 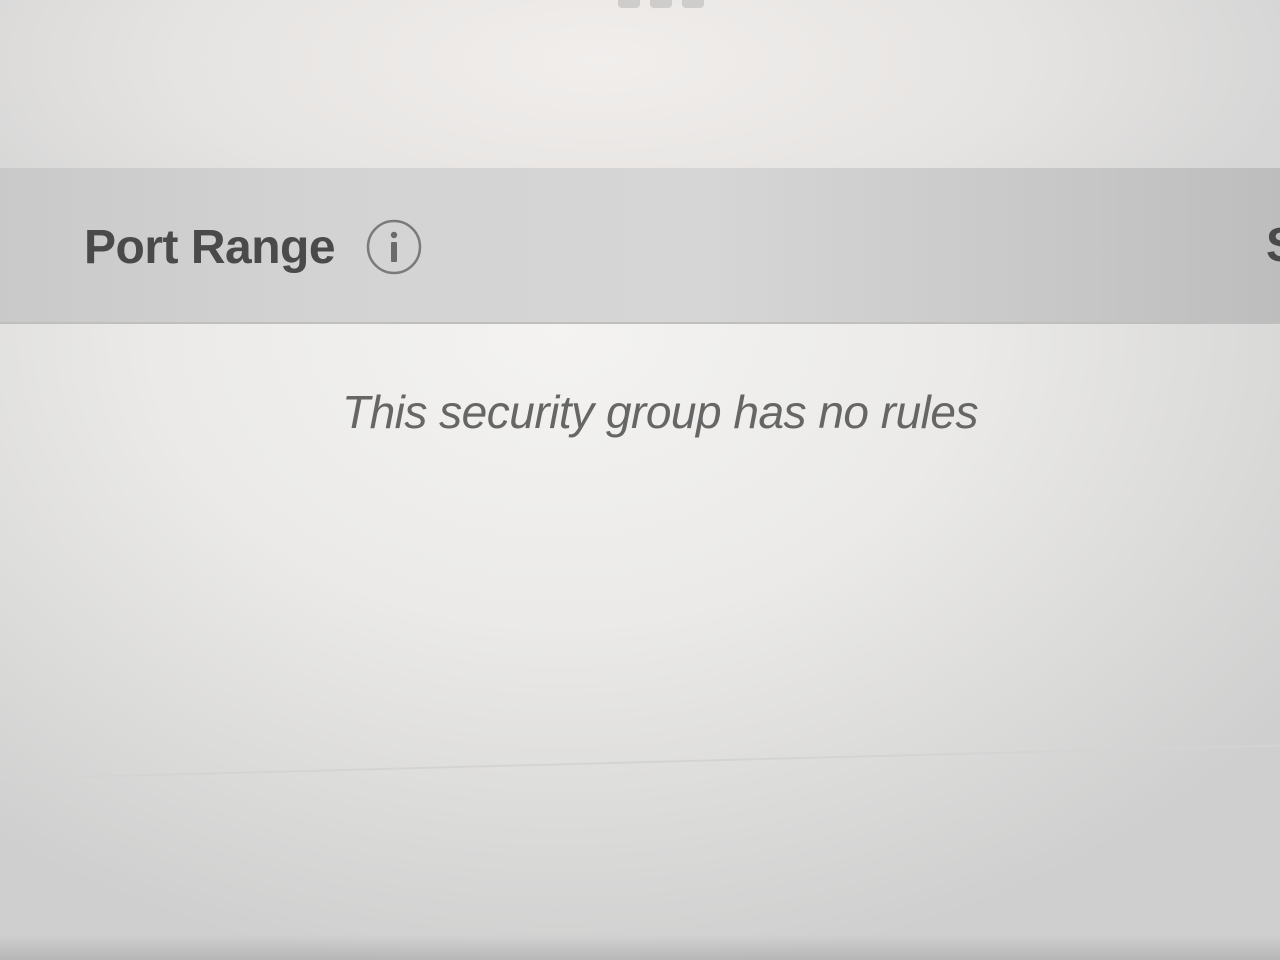 I want to click on column-header-port-range: Port Range, so click(x=253, y=247).